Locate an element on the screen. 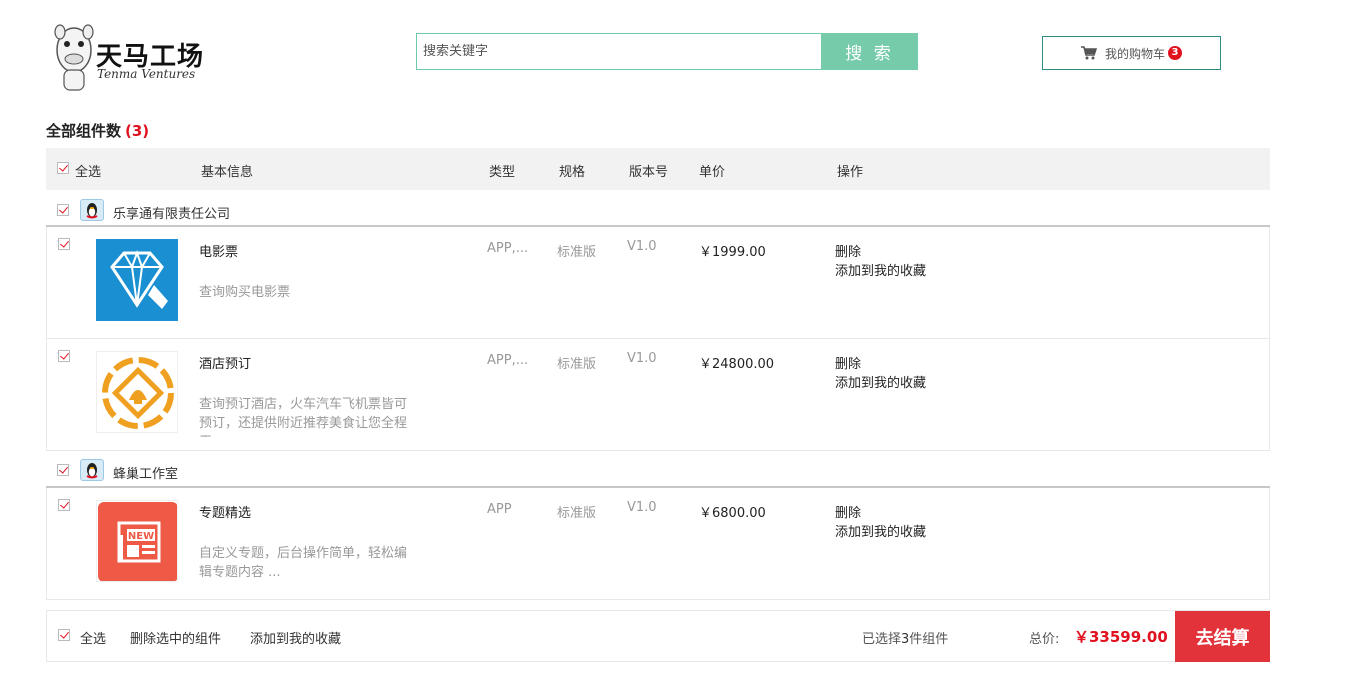 This screenshot has height=687, width=1347. item-description: 查询购买电影票 is located at coordinates (245, 292).